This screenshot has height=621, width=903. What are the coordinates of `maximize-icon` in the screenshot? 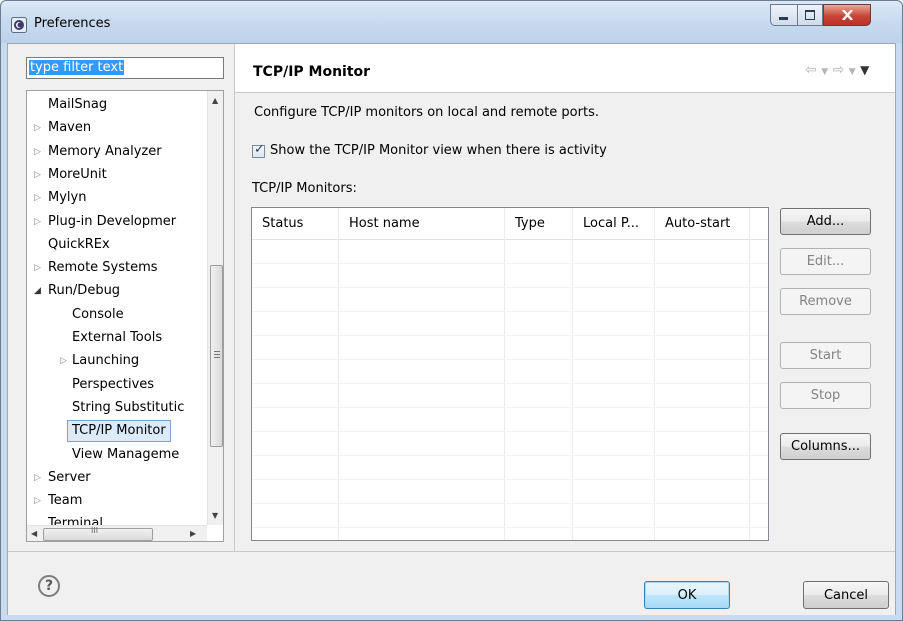 It's located at (810, 15).